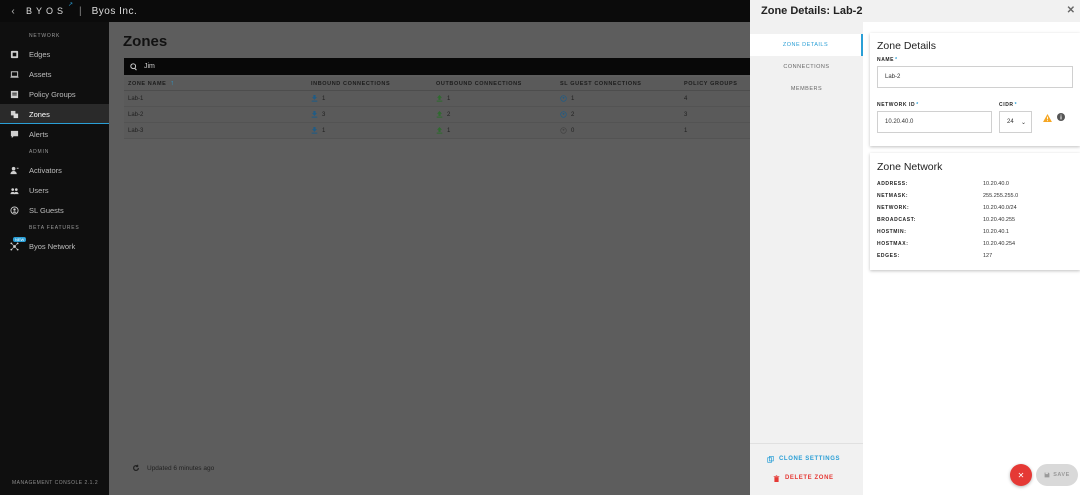  What do you see at coordinates (573, 131) in the screenshot?
I see `guest-count: 0` at bounding box center [573, 131].